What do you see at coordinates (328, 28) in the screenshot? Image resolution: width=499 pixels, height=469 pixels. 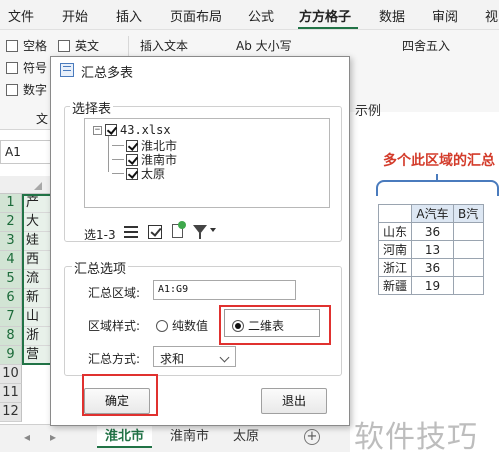 I see `active-menu-indicator` at bounding box center [328, 28].